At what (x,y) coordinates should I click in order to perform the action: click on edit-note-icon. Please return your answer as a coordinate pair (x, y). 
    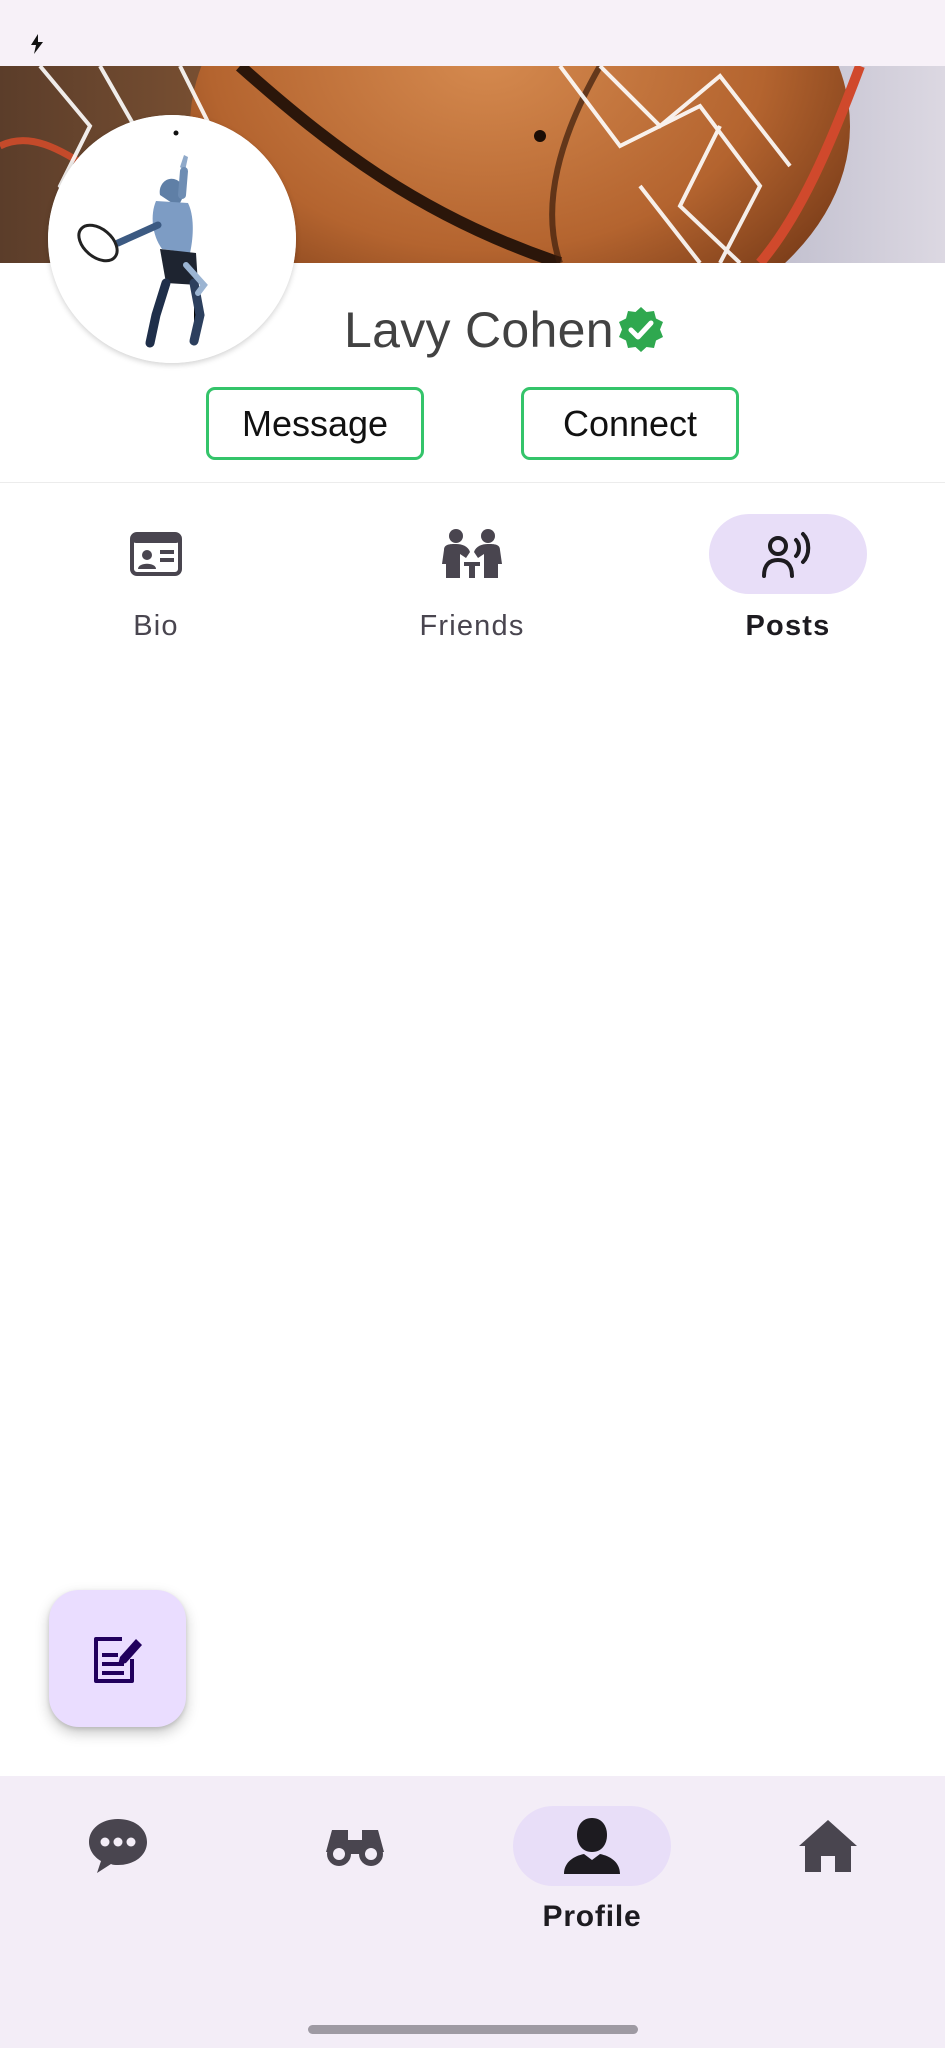
    Looking at the image, I should click on (117, 1659).